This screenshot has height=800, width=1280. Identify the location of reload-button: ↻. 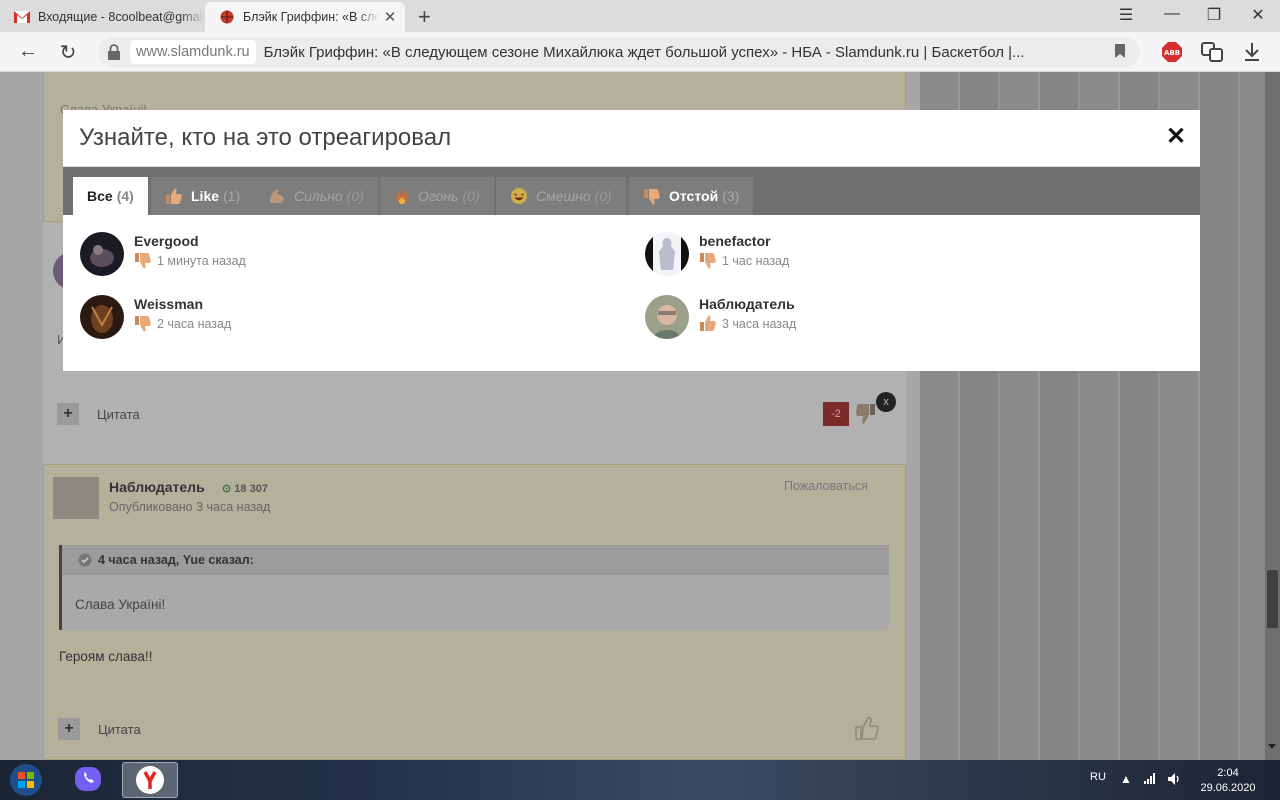
(68, 52).